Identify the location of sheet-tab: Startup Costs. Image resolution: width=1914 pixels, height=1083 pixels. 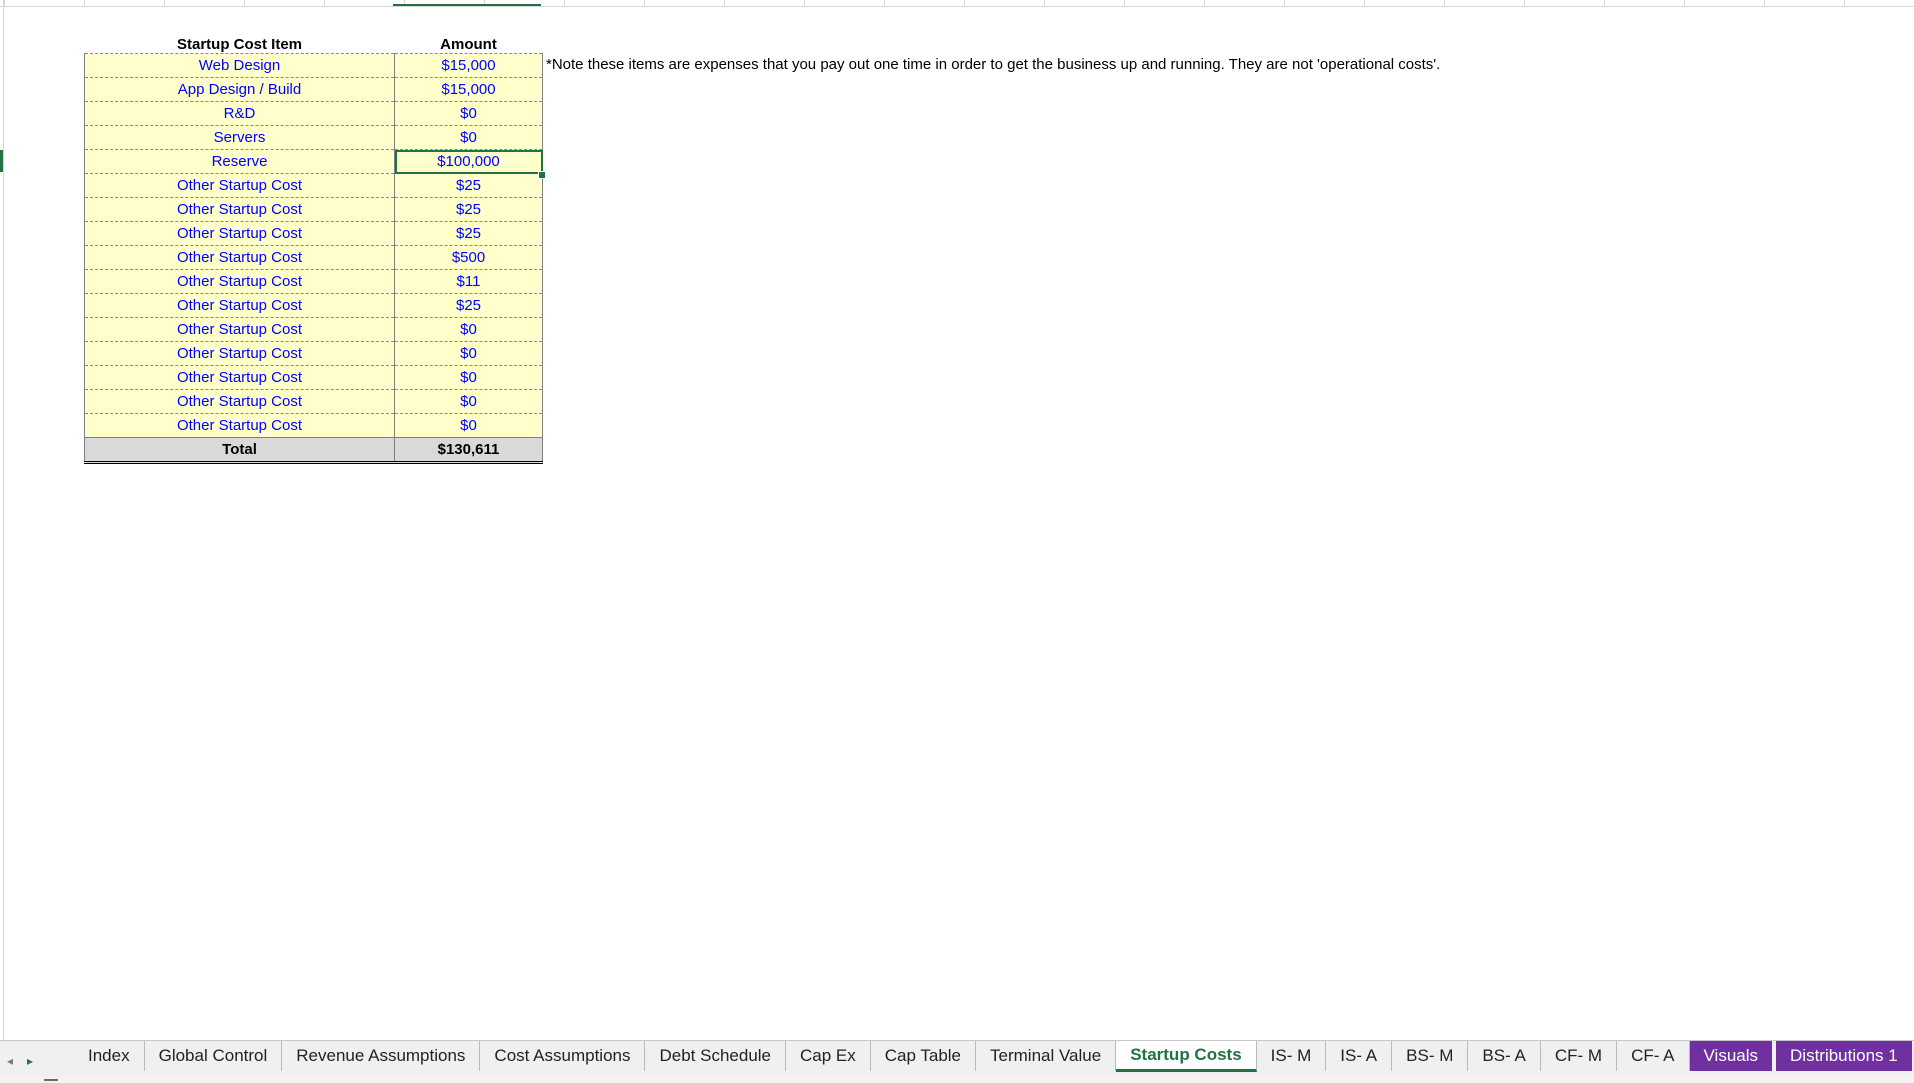
(1186, 1056).